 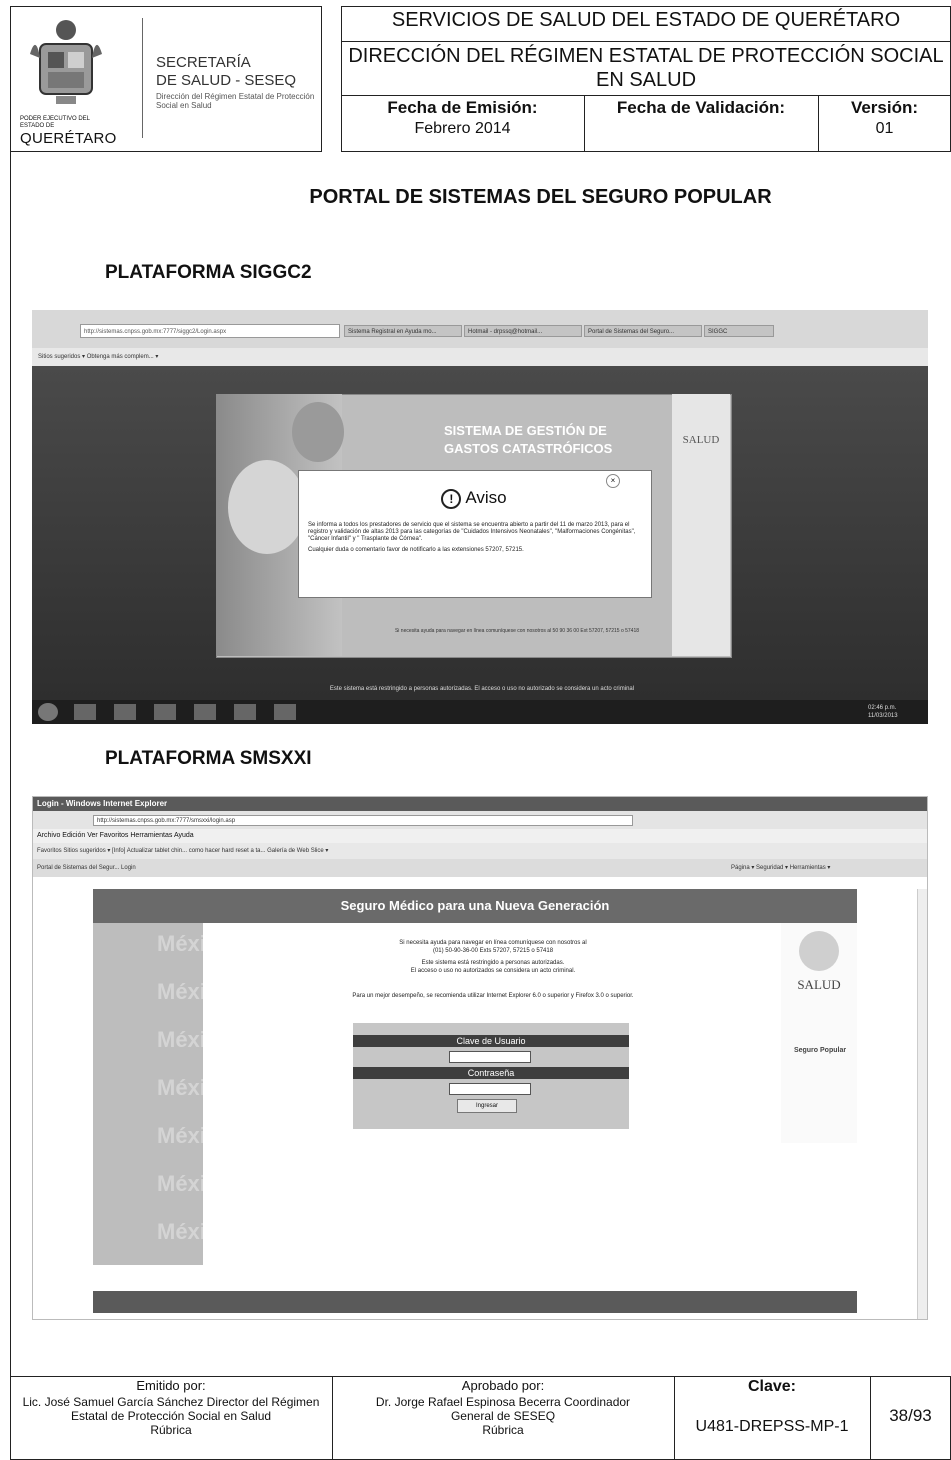 I want to click on system-title-line2: GASTOS CATASTRÓFICOS, so click(x=528, y=448).